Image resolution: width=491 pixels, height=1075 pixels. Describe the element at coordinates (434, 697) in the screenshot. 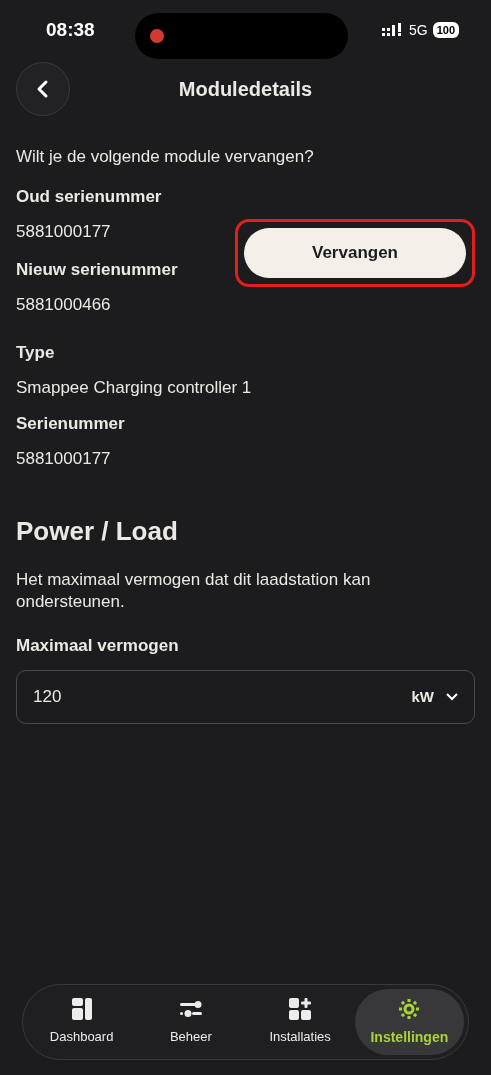

I see `unit-dropdown: kW` at that location.